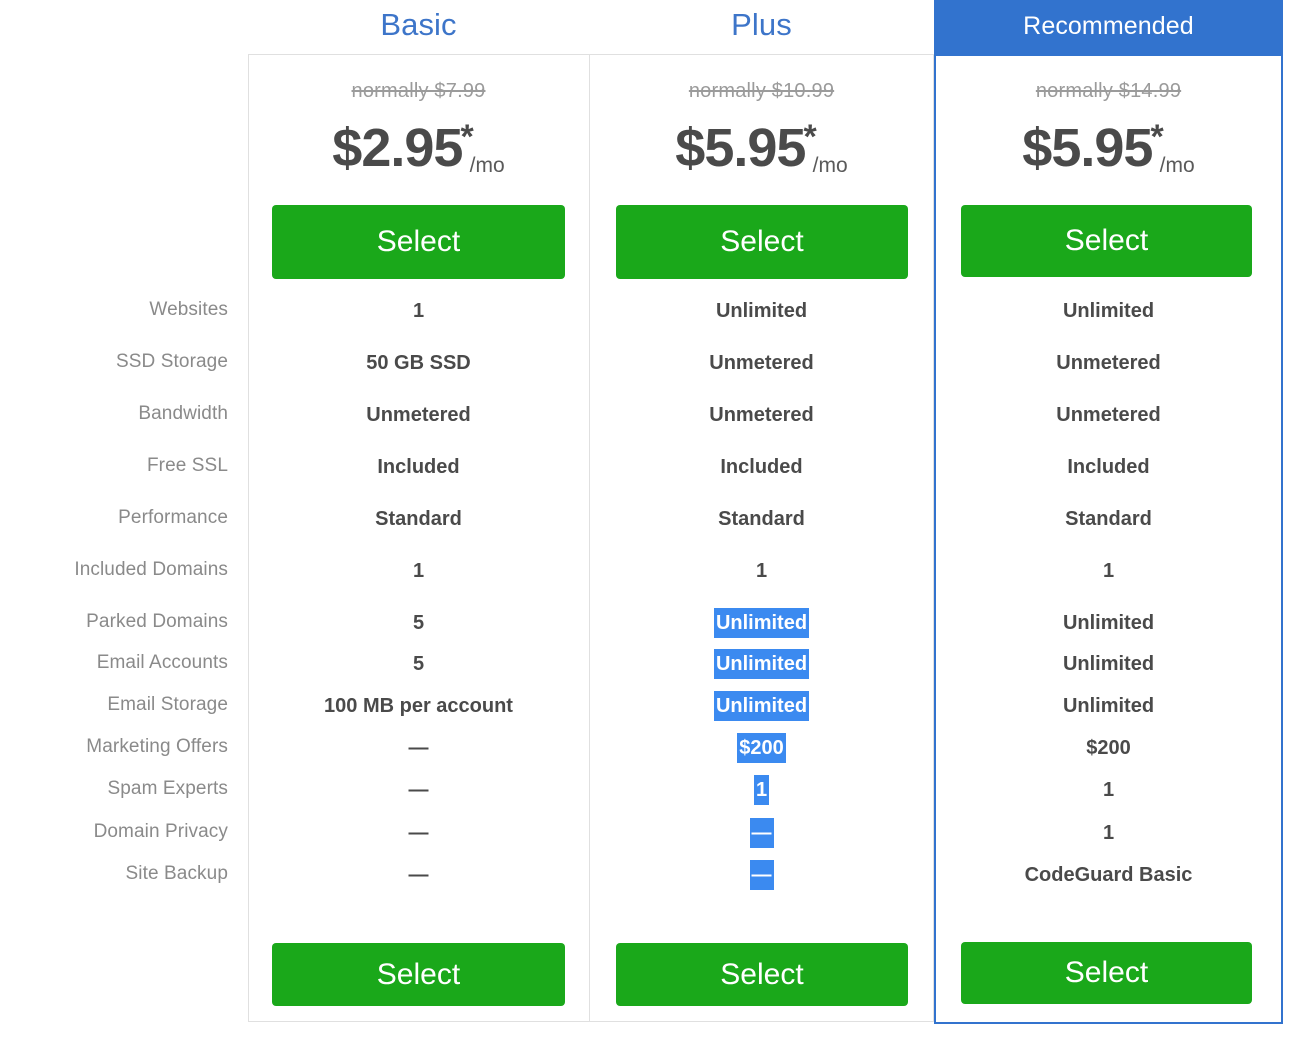  Describe the element at coordinates (187, 465) in the screenshot. I see `feature-label: Free SSL` at that location.